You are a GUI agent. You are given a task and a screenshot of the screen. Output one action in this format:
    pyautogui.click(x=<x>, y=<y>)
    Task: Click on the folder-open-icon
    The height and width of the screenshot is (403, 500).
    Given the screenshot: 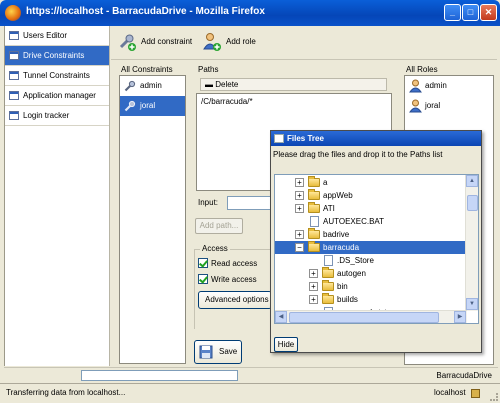 What is the action you would take?
    pyautogui.click(x=314, y=246)
    